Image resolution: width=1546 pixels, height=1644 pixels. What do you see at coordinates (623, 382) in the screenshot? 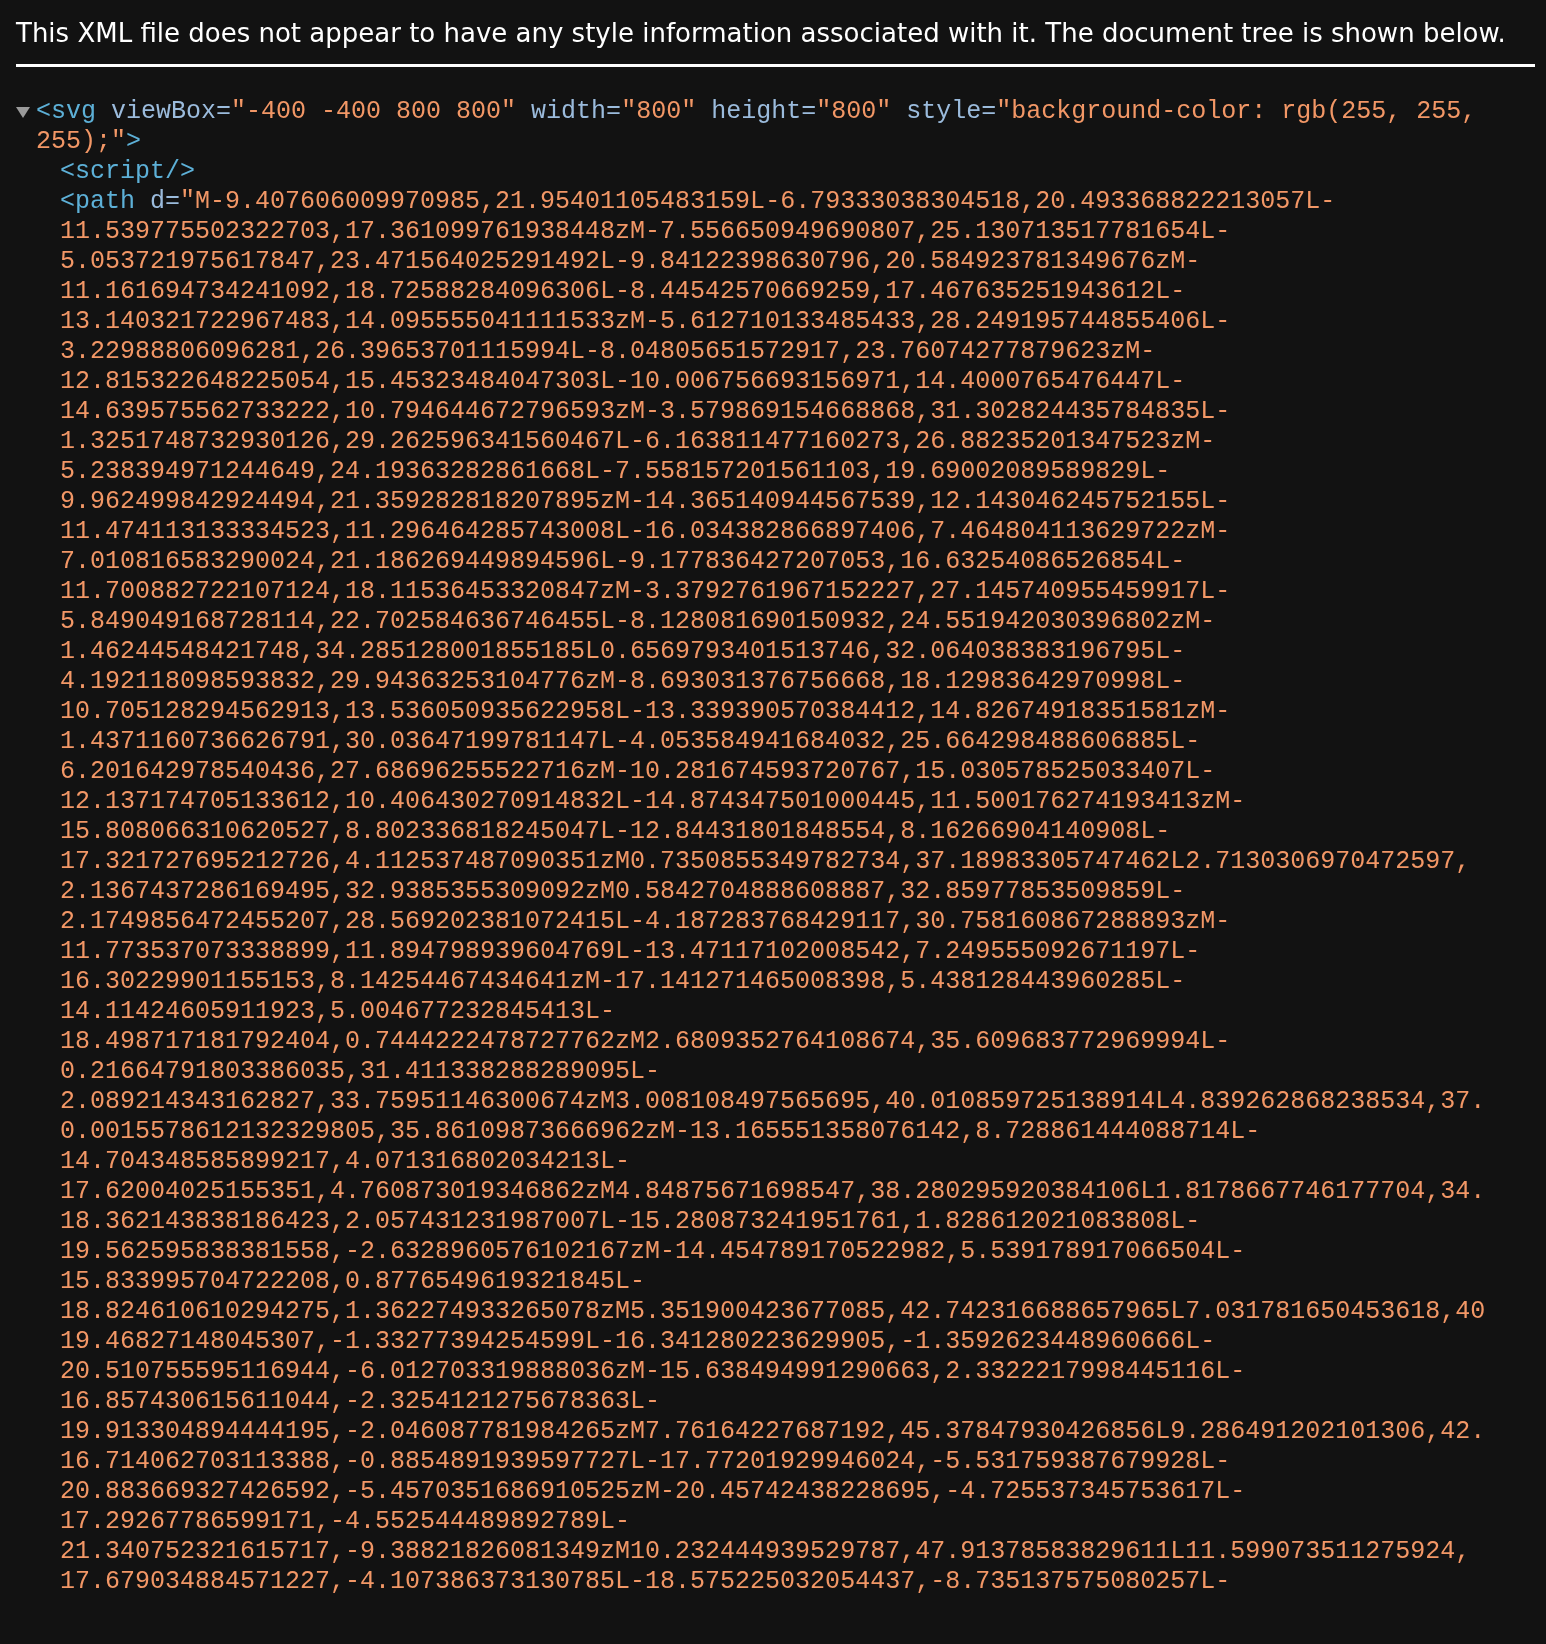
I see `attribute-value: 12.815322648225054,15.45323484047303L-10.006756693156971,14.4000765476447L-` at bounding box center [623, 382].